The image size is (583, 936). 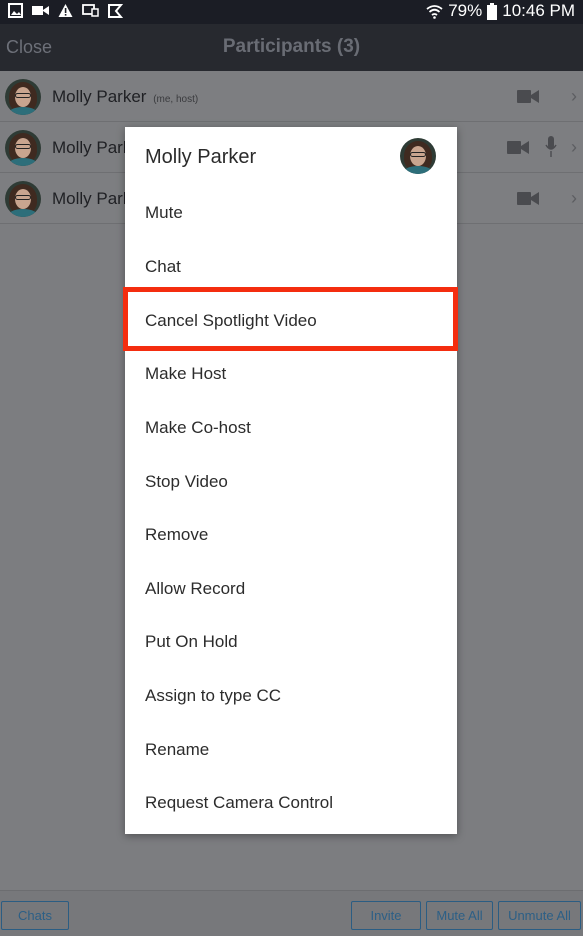 What do you see at coordinates (386, 915) in the screenshot?
I see `invite-button: Invite` at bounding box center [386, 915].